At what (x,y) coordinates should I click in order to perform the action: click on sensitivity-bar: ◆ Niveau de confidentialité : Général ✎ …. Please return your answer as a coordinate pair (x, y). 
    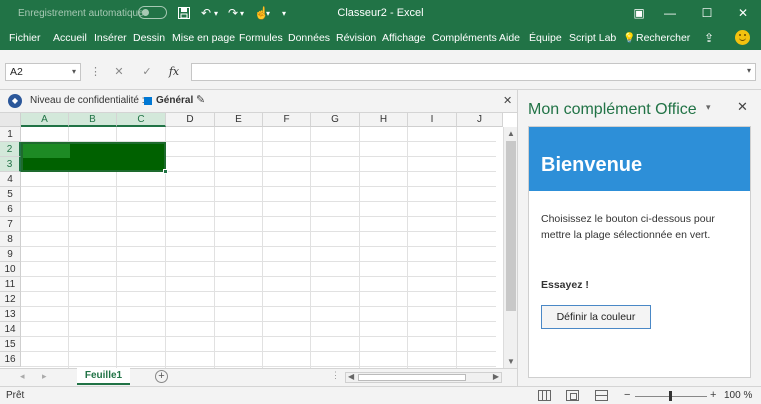
    Looking at the image, I should click on (258, 101).